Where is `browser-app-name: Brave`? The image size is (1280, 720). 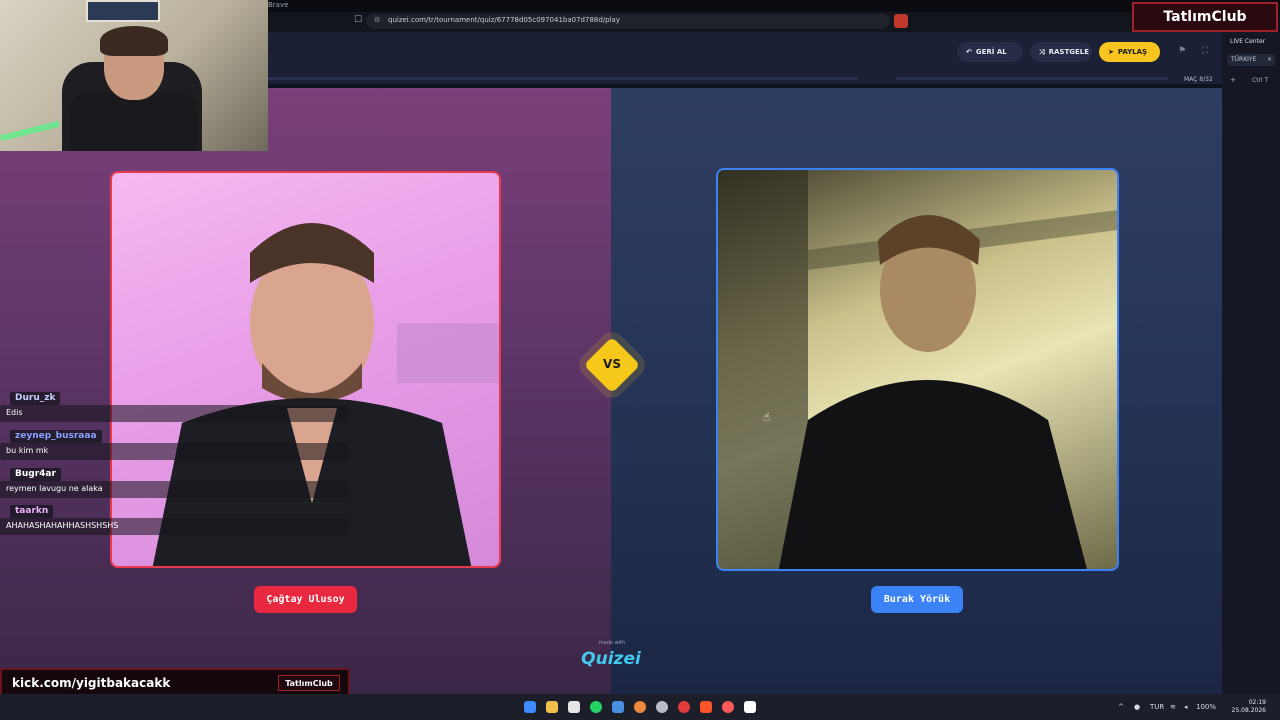 browser-app-name: Brave is located at coordinates (278, 5).